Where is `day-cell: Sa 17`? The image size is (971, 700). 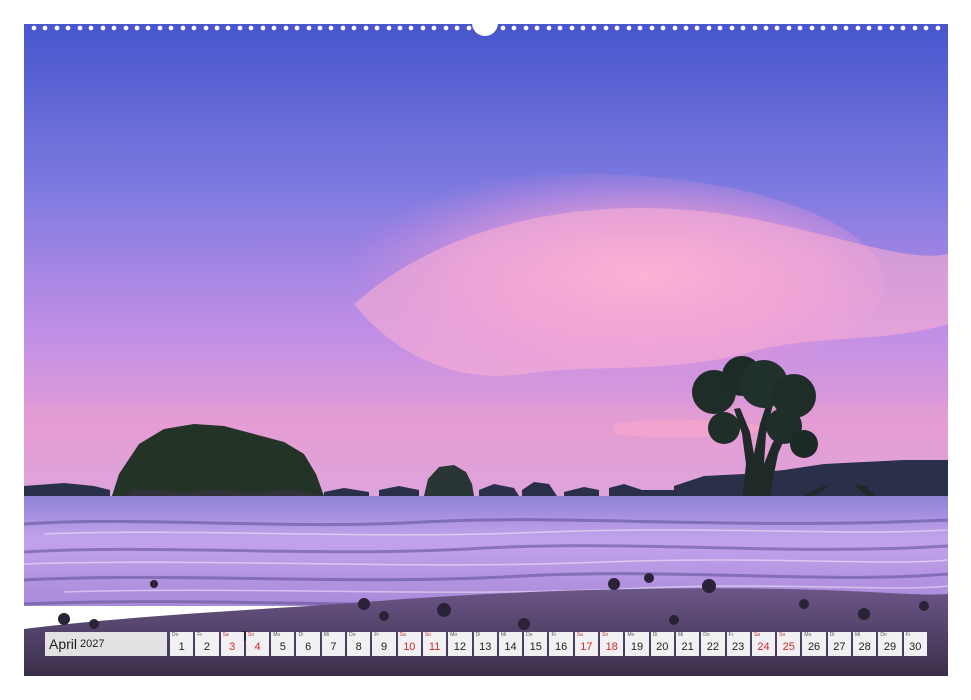 day-cell: Sa 17 is located at coordinates (586, 644).